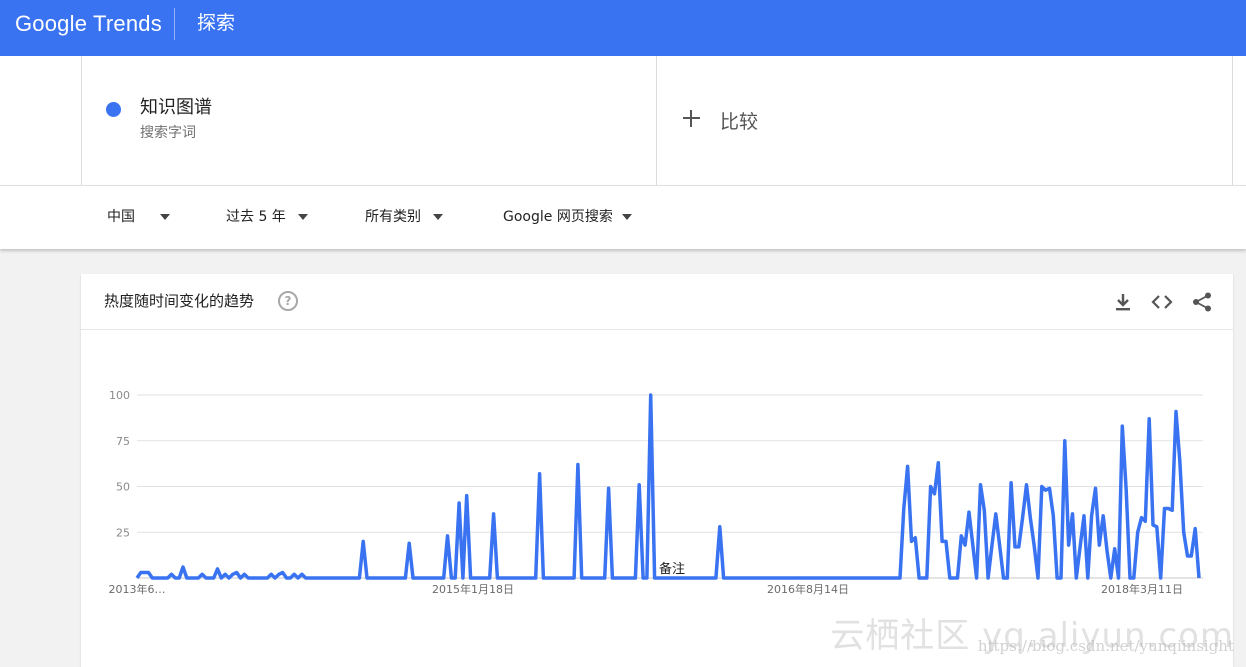 This screenshot has height=667, width=1246. I want to click on category-filter: 所有类别, so click(404, 217).